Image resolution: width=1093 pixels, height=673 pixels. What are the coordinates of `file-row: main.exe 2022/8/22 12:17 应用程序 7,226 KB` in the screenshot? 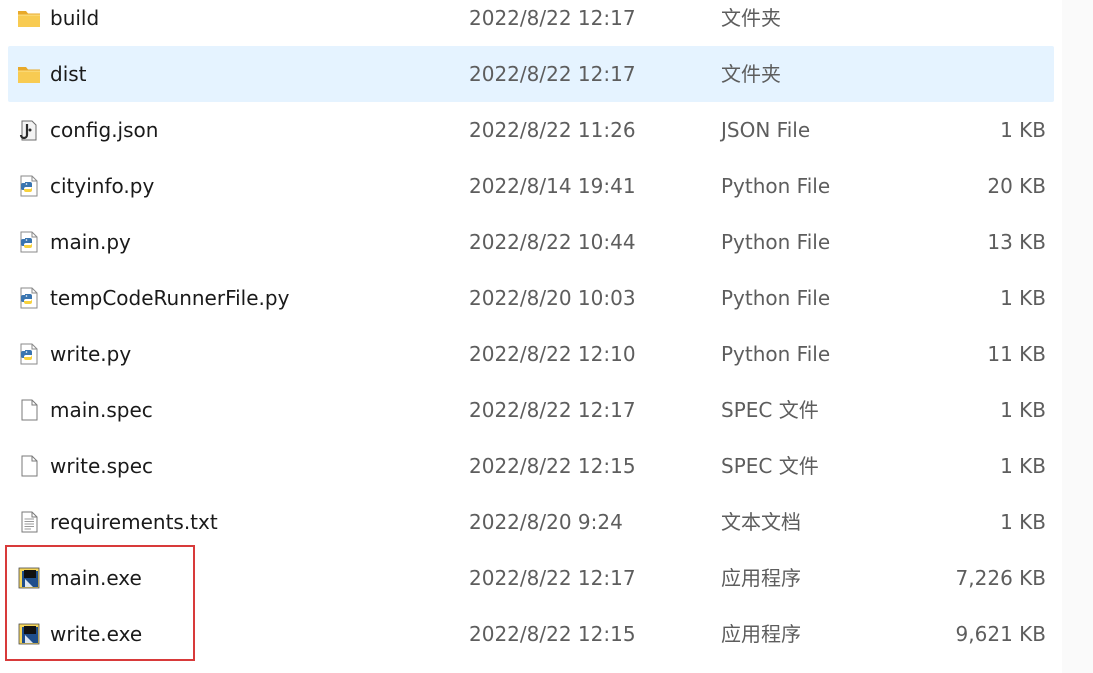 It's located at (531, 578).